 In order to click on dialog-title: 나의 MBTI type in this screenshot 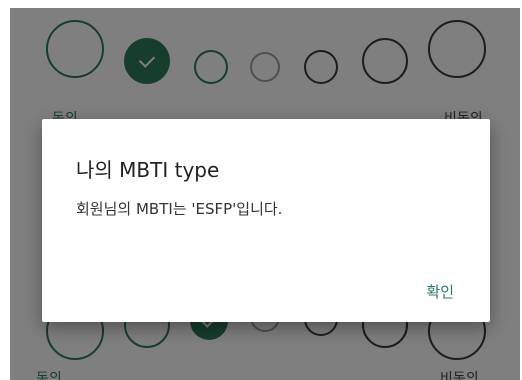, I will do `click(148, 170)`.